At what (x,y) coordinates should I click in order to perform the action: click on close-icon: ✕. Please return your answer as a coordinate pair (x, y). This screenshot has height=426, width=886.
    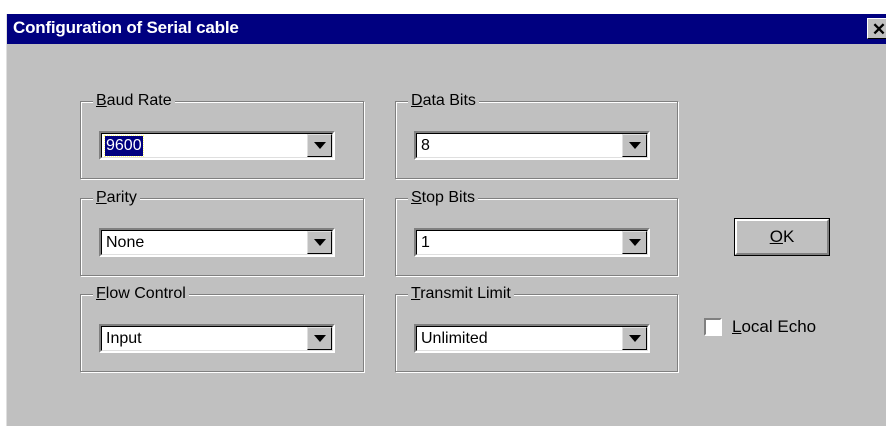
    Looking at the image, I should click on (878, 29).